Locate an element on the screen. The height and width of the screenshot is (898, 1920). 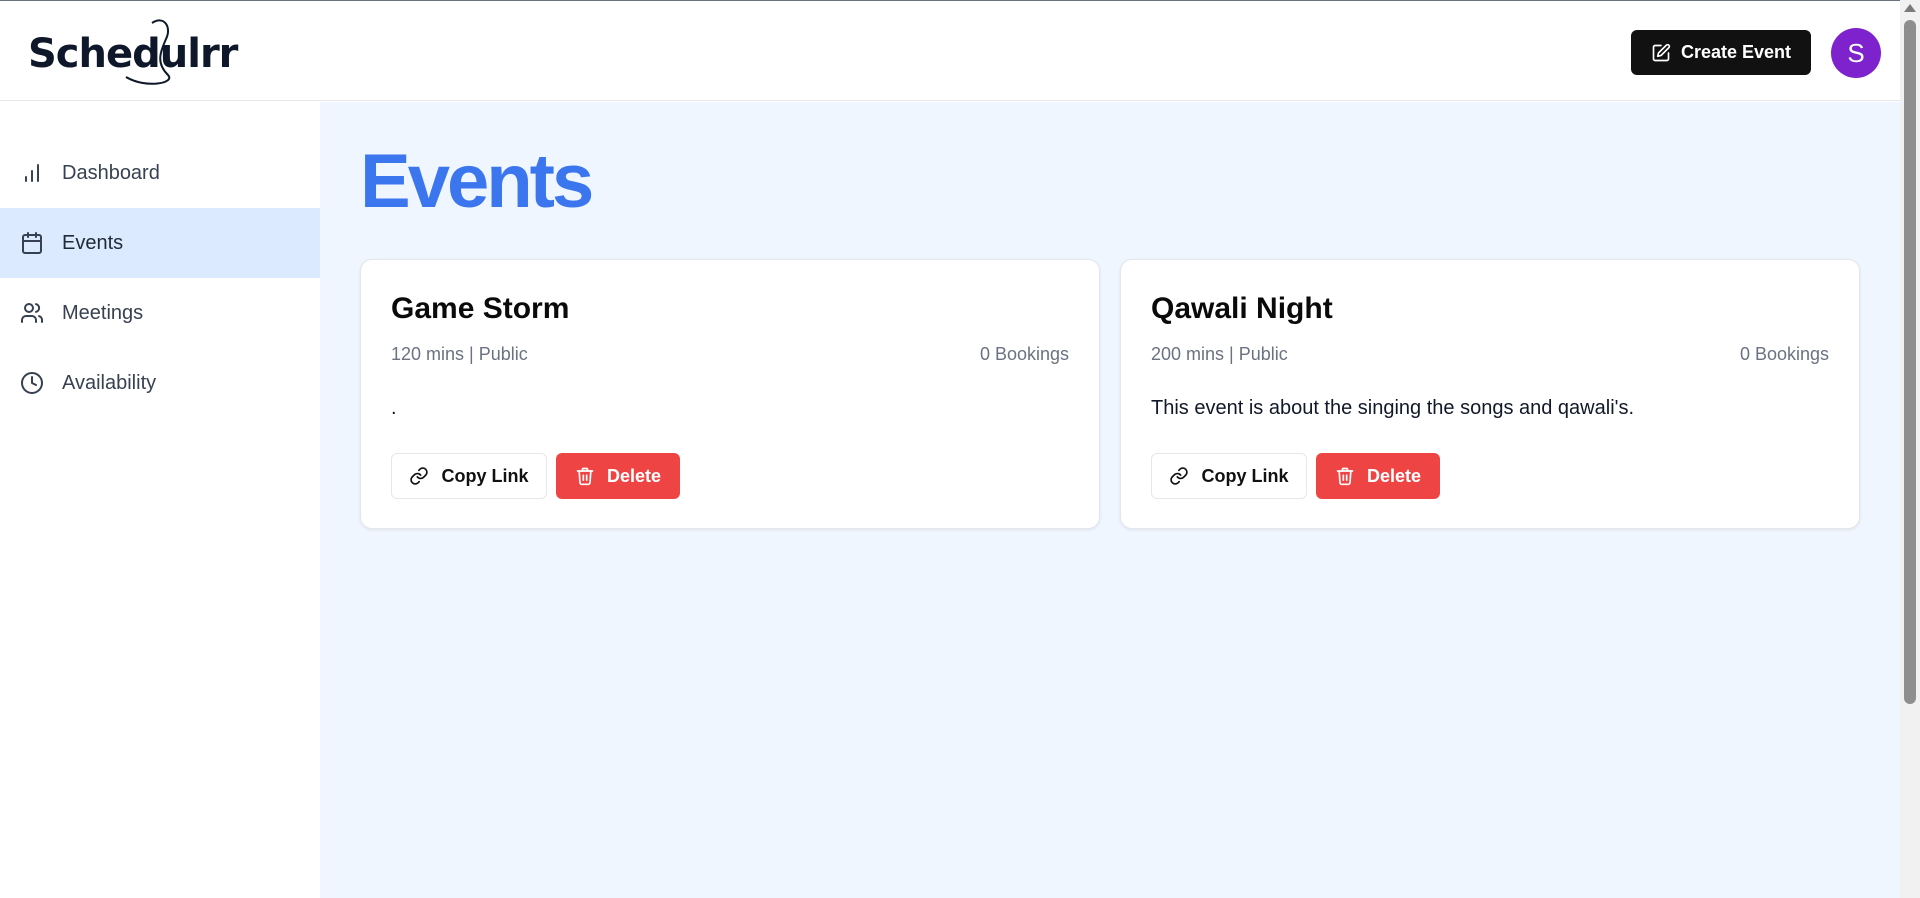
page-title: Events is located at coordinates (477, 181).